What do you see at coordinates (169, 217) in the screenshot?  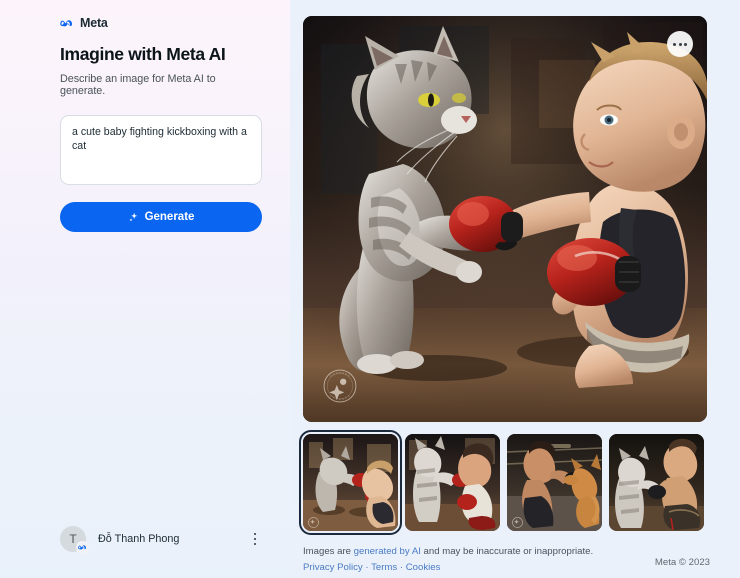 I see `generate-button-label: Generate` at bounding box center [169, 217].